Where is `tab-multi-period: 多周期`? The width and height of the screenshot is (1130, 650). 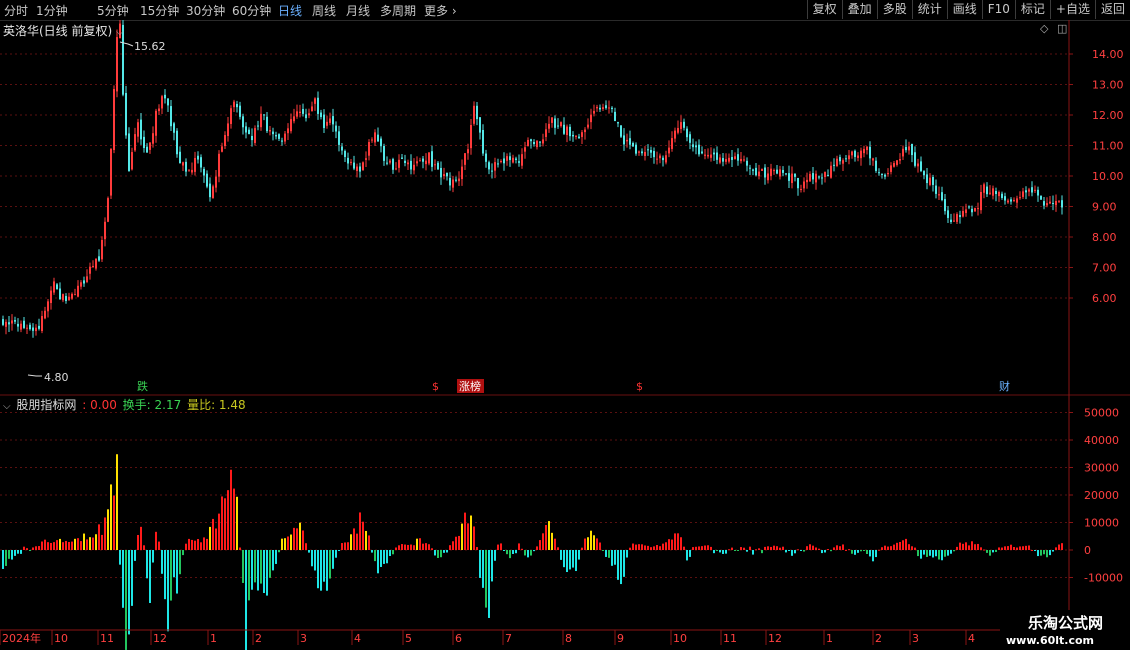
tab-multi-period: 多周期 is located at coordinates (398, 10).